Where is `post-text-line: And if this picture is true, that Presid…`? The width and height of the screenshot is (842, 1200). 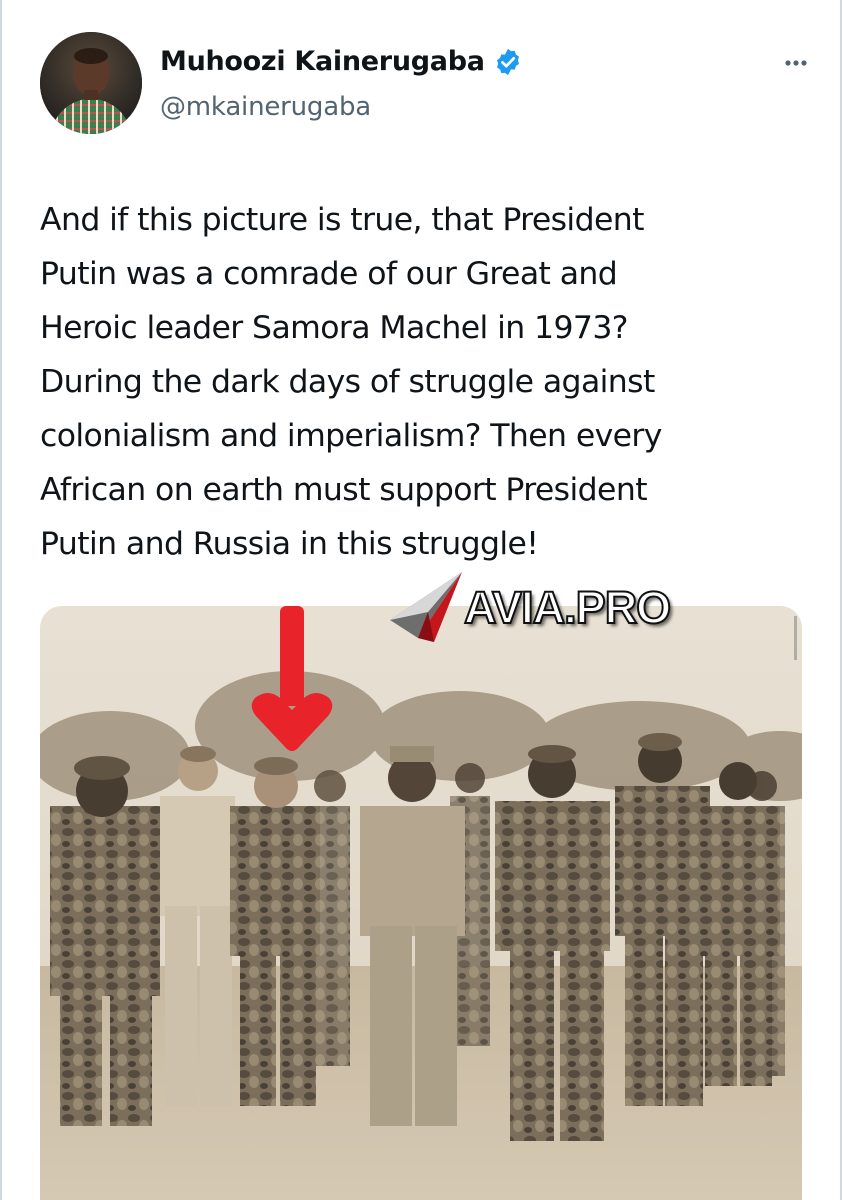 post-text-line: And if this picture is true, that Presid… is located at coordinates (342, 220).